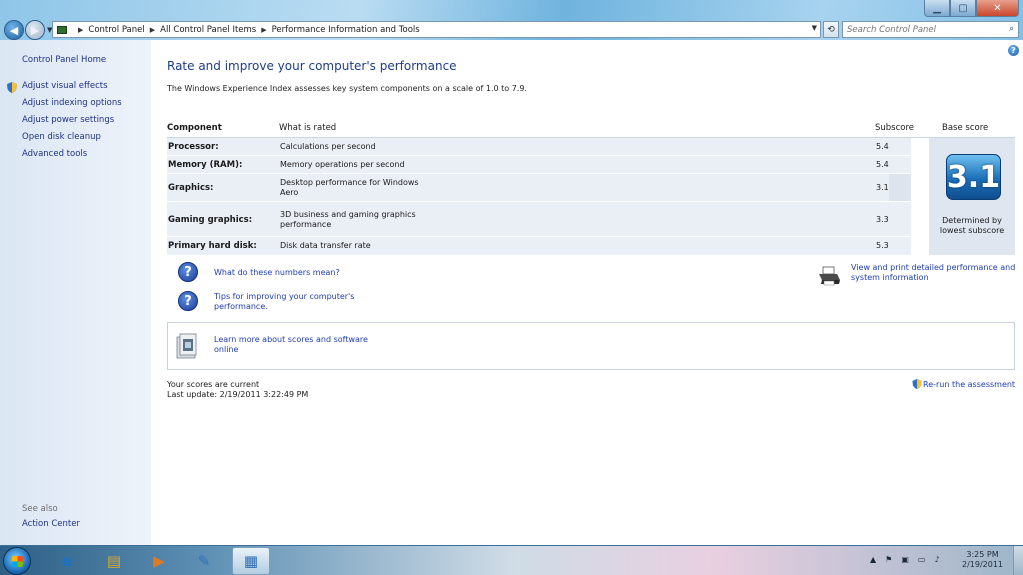 Image resolution: width=1023 pixels, height=575 pixels. Describe the element at coordinates (895, 128) in the screenshot. I see `column-header-subscore: Subscore` at that location.